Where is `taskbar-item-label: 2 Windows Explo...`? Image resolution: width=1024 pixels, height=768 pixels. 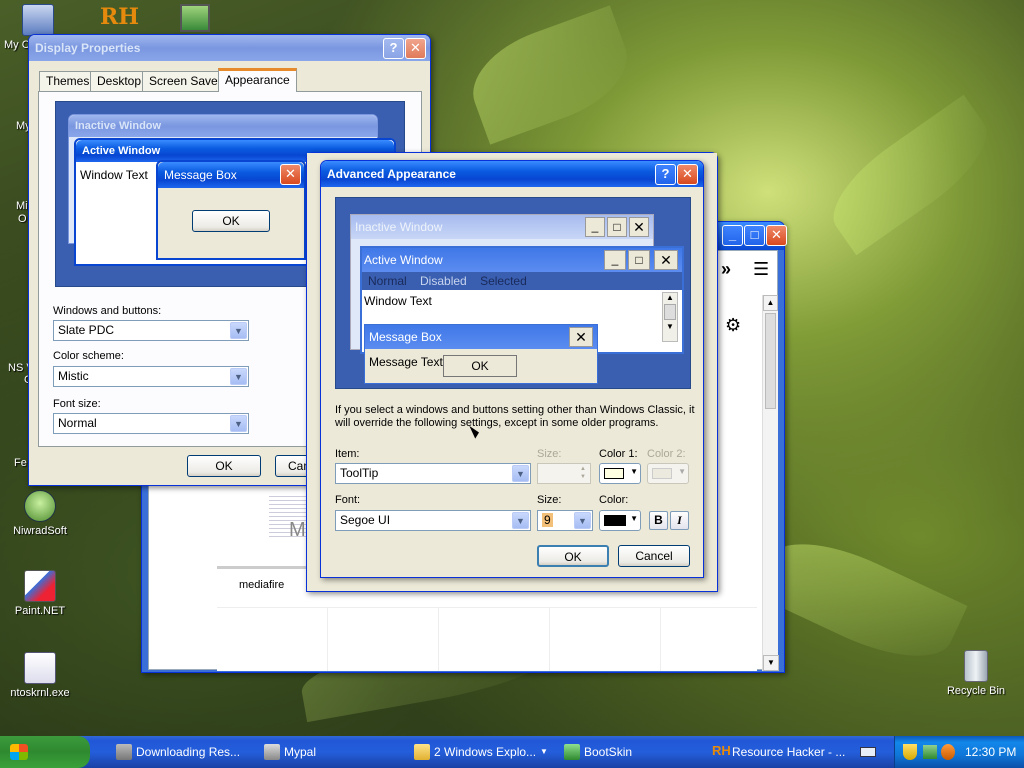 taskbar-item-label: 2 Windows Explo... is located at coordinates (485, 752).